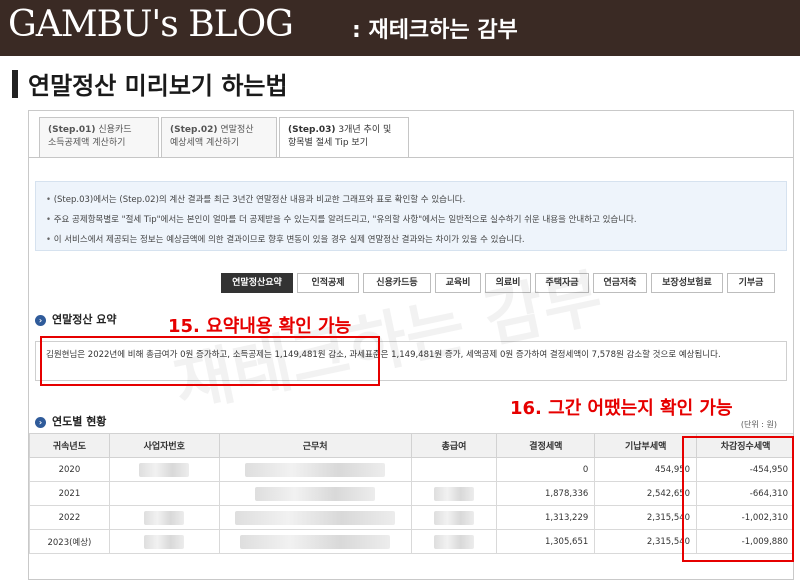  What do you see at coordinates (315, 445) in the screenshot?
I see `col-workplace: 근무처` at bounding box center [315, 445].